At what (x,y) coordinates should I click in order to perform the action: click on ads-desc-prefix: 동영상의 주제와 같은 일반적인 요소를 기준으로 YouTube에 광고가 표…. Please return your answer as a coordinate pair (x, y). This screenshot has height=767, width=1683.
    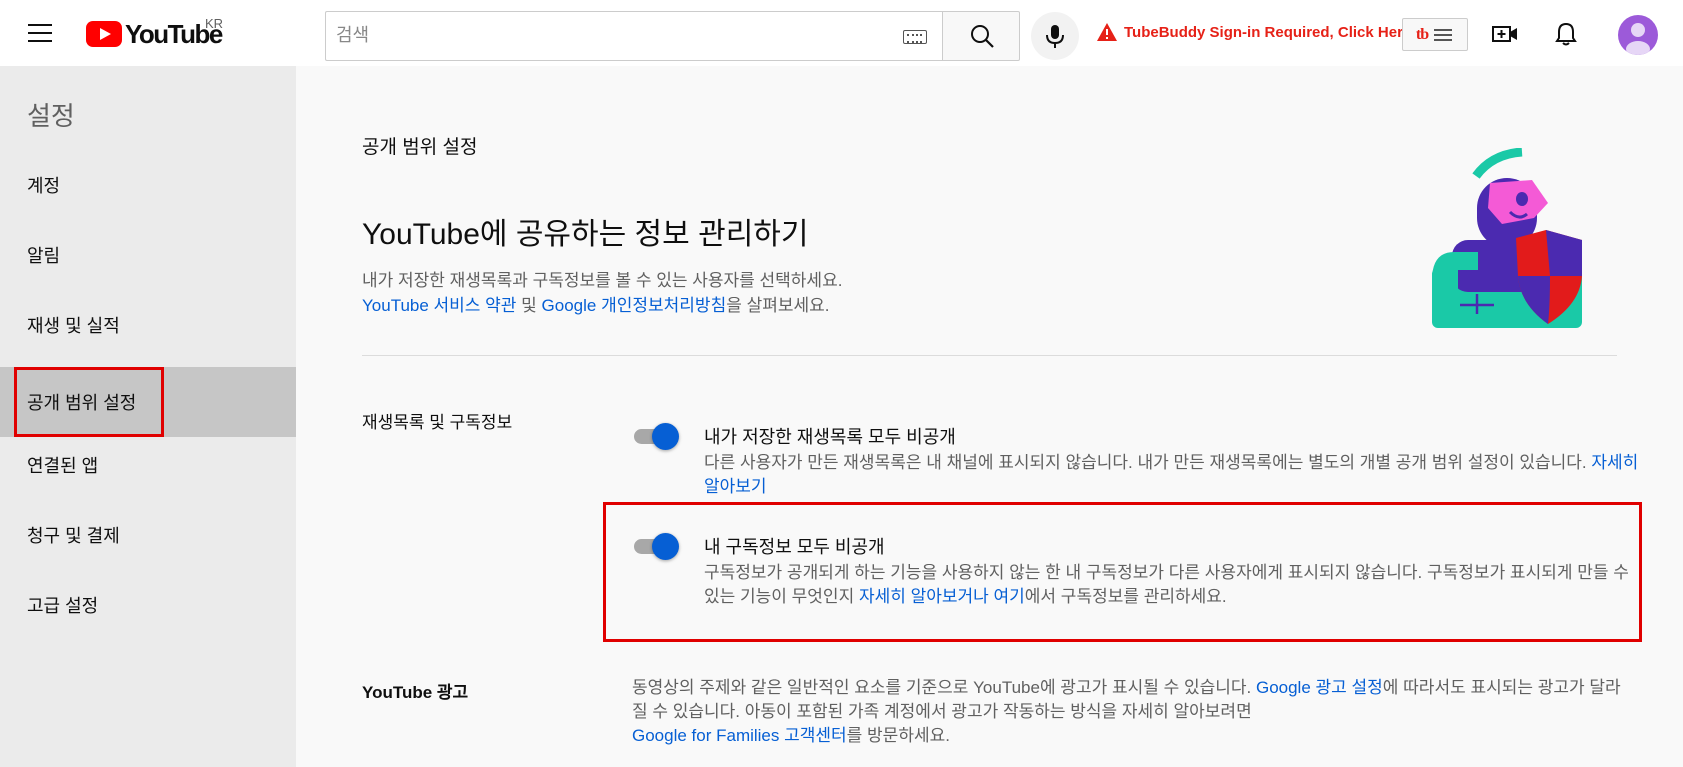
    Looking at the image, I should click on (944, 687).